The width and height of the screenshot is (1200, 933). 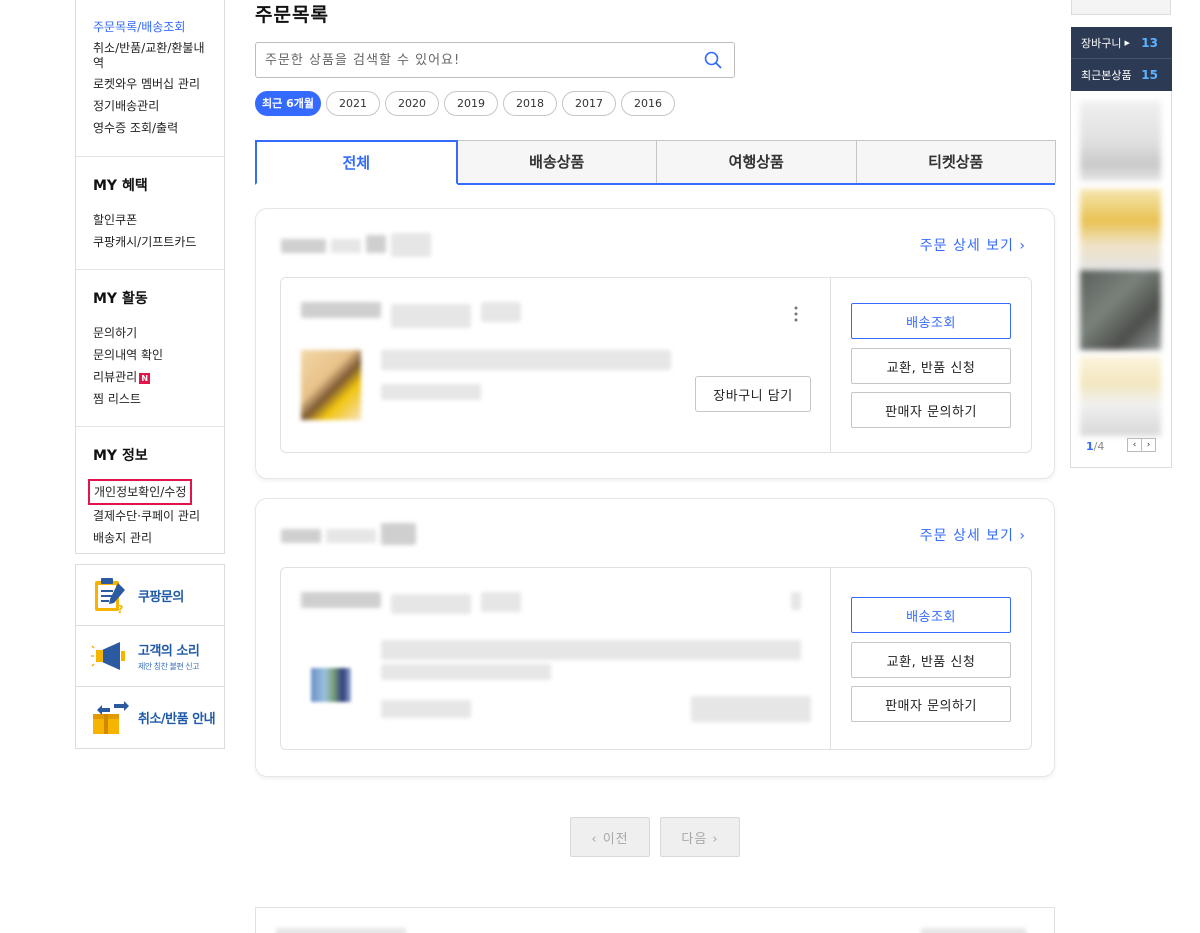 I want to click on year-filter: 최근 6개월 2021 2020 2019 2018 2017 2016, so click(x=467, y=103).